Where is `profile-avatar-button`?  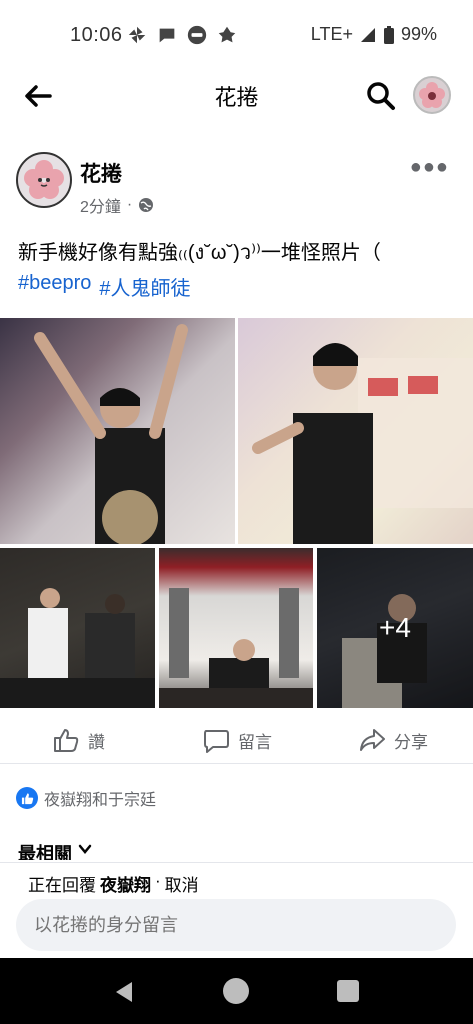
profile-avatar-button is located at coordinates (432, 95).